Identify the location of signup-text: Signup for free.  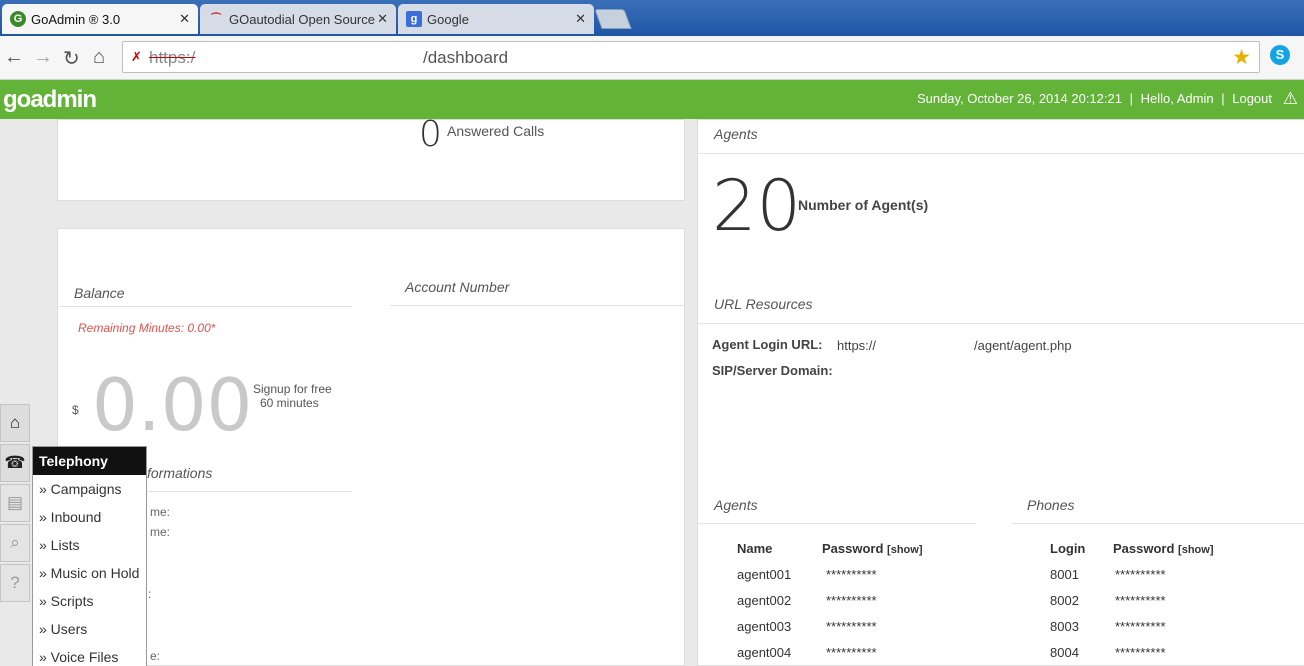
(292, 389).